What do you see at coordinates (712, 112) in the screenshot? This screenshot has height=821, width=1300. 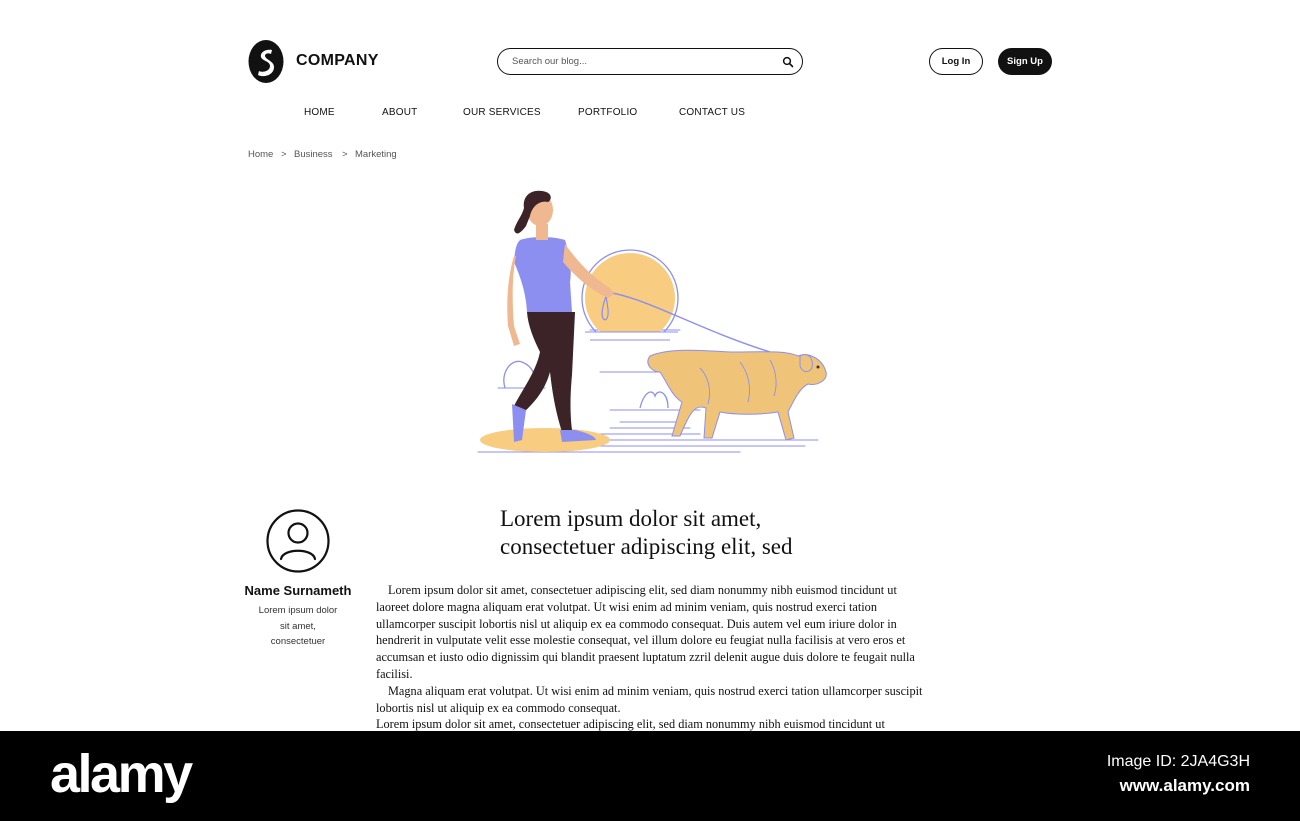 I see `nav-contact-us: CONTACT US` at bounding box center [712, 112].